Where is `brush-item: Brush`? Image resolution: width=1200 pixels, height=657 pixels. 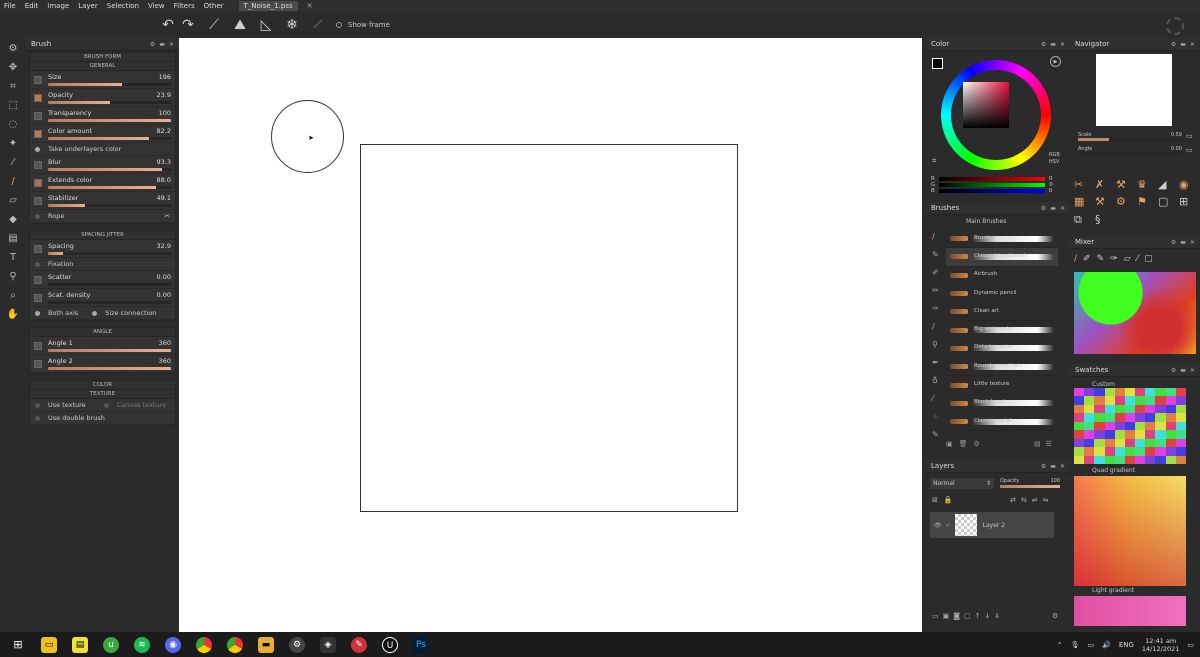 brush-item: Brush is located at coordinates (1002, 239).